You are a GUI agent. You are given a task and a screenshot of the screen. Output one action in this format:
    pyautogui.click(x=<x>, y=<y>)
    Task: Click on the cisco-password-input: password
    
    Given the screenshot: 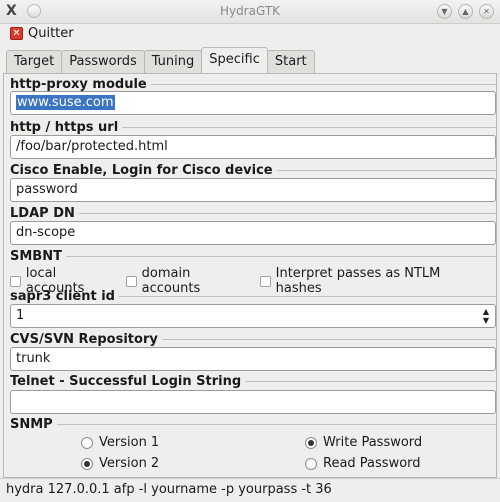 What is the action you would take?
    pyautogui.click(x=253, y=190)
    